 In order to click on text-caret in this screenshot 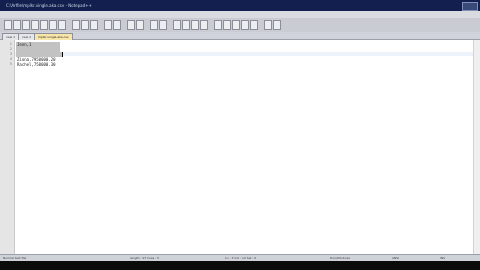, I will do `click(62, 54)`.